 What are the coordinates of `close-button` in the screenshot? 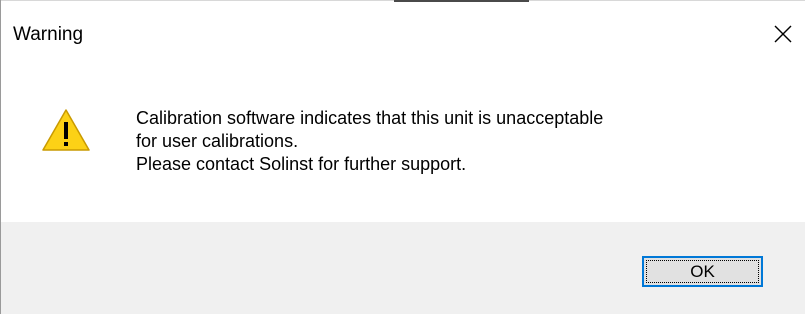 It's located at (782, 34).